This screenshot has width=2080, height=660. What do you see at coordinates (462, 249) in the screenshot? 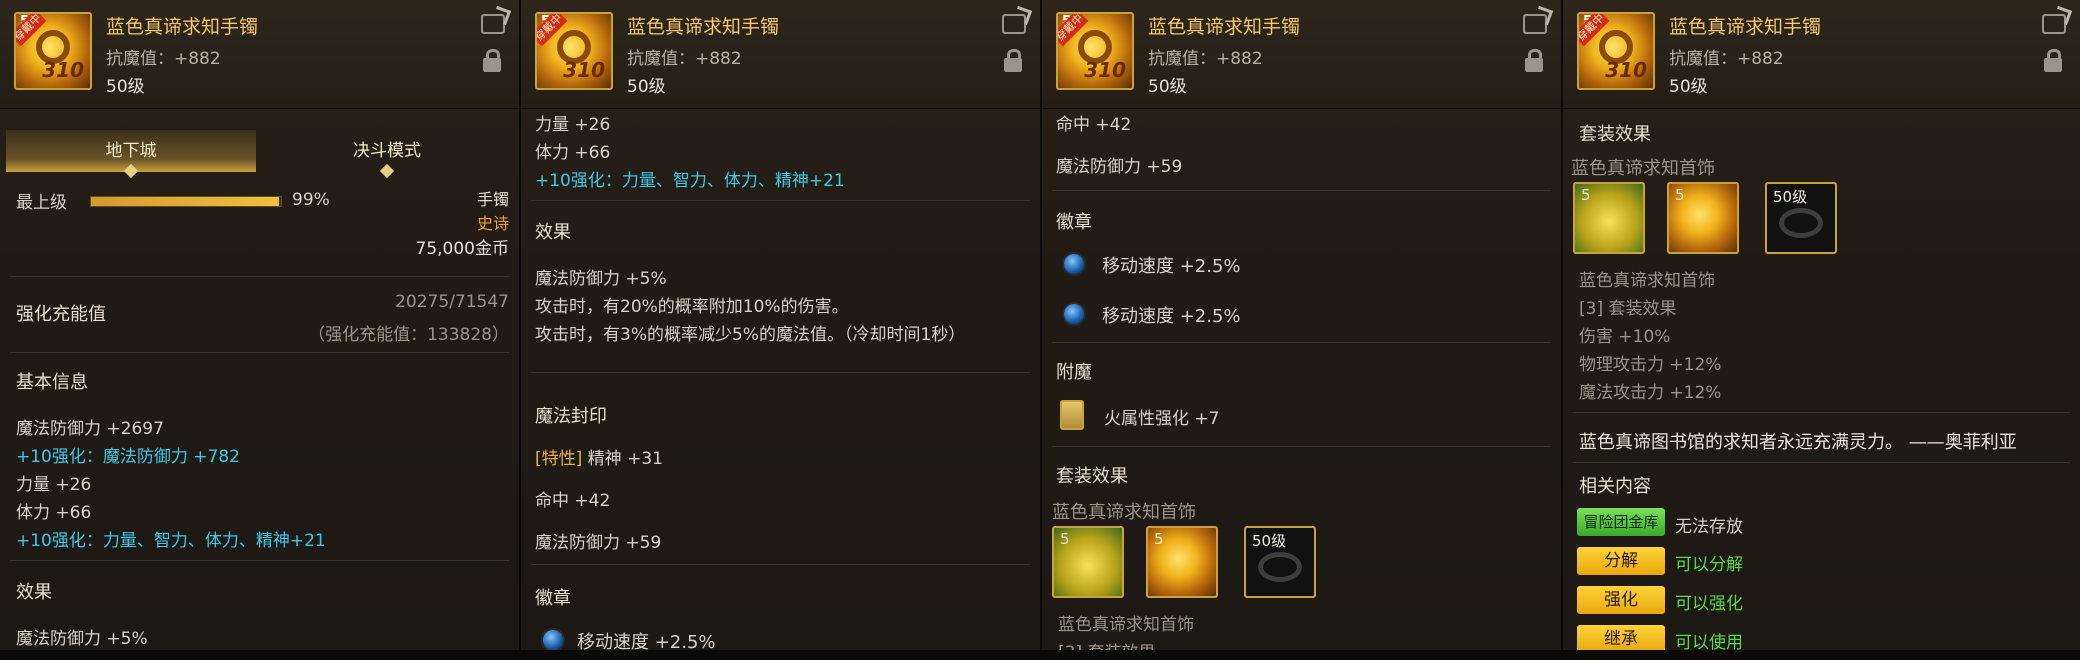
I see `price: 75,000金币` at bounding box center [462, 249].